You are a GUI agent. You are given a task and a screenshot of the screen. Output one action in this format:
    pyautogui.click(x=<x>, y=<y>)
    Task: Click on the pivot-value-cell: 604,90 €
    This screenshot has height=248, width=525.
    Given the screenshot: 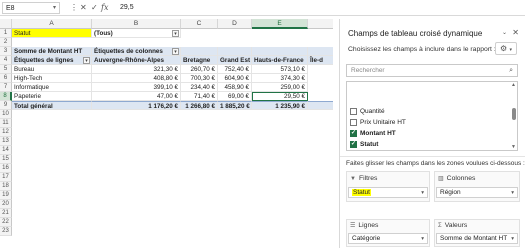 What is the action you would take?
    pyautogui.click(x=235, y=78)
    